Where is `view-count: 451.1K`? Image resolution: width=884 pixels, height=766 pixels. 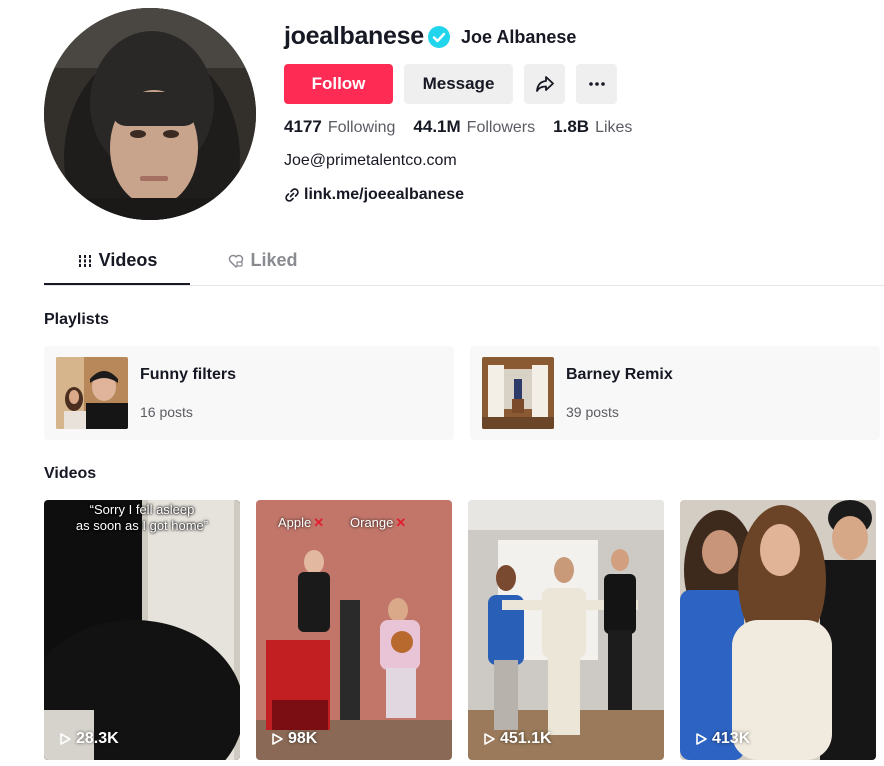
view-count: 451.1K is located at coordinates (517, 739).